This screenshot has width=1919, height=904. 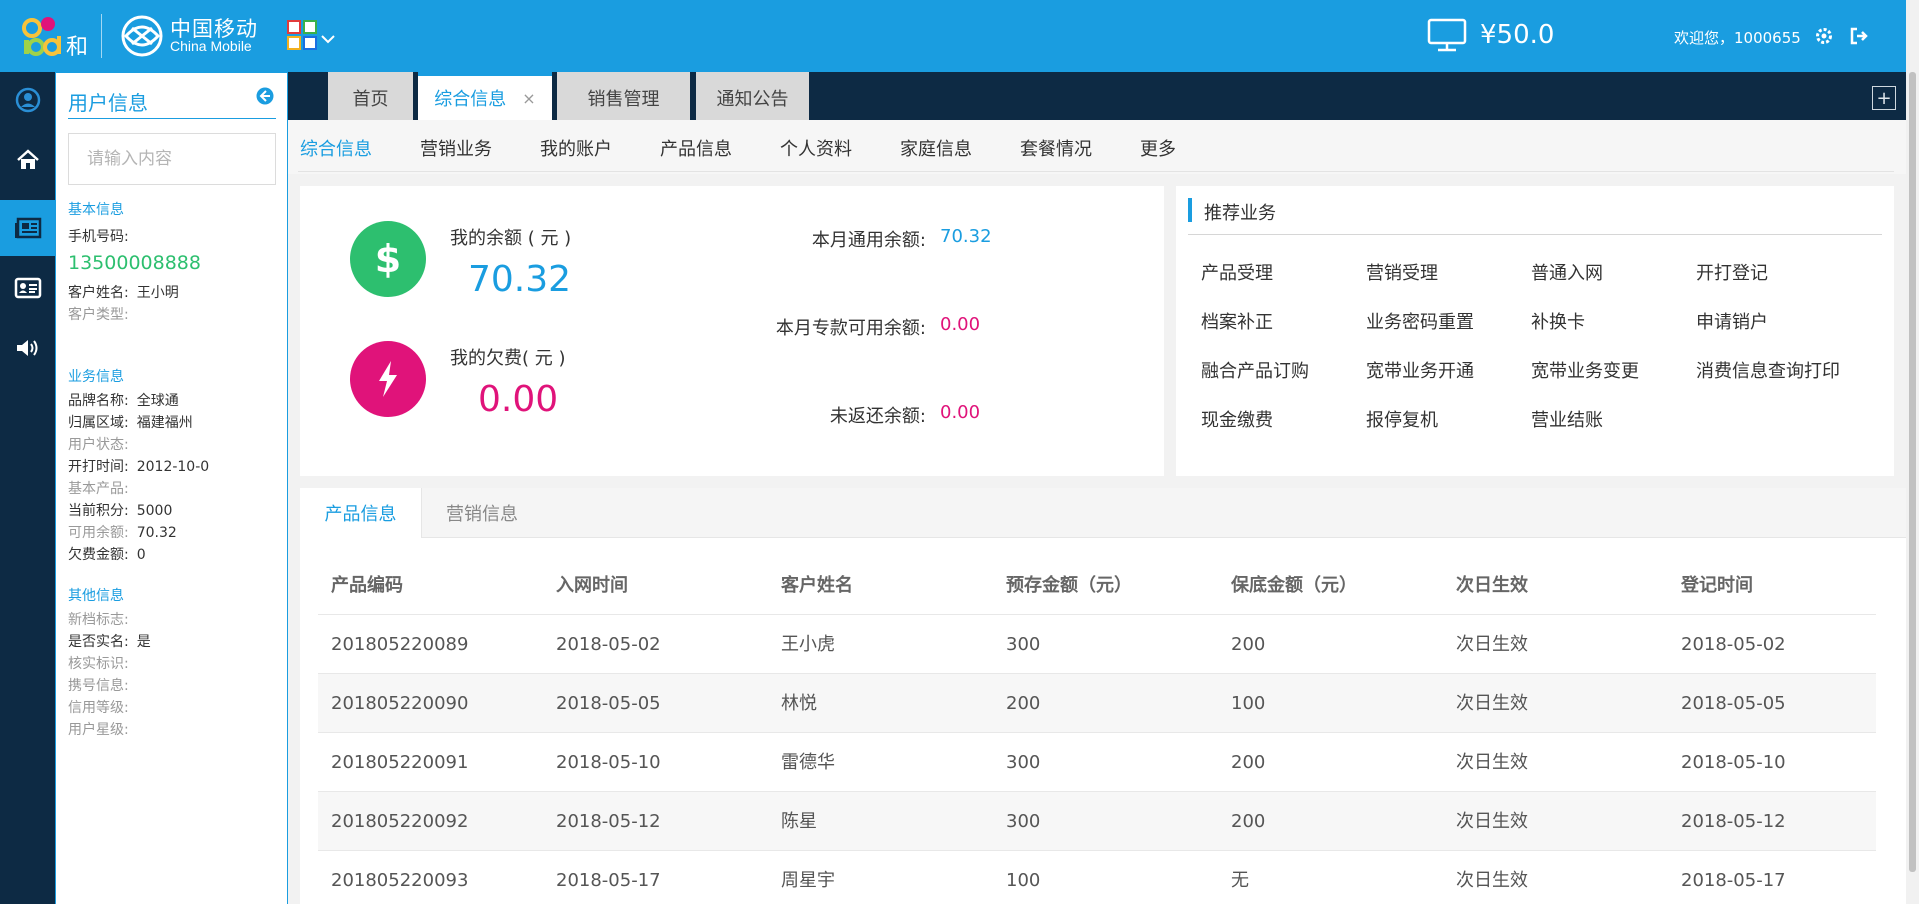 What do you see at coordinates (936, 148) in the screenshot?
I see `subnav-family: 家庭信息` at bounding box center [936, 148].